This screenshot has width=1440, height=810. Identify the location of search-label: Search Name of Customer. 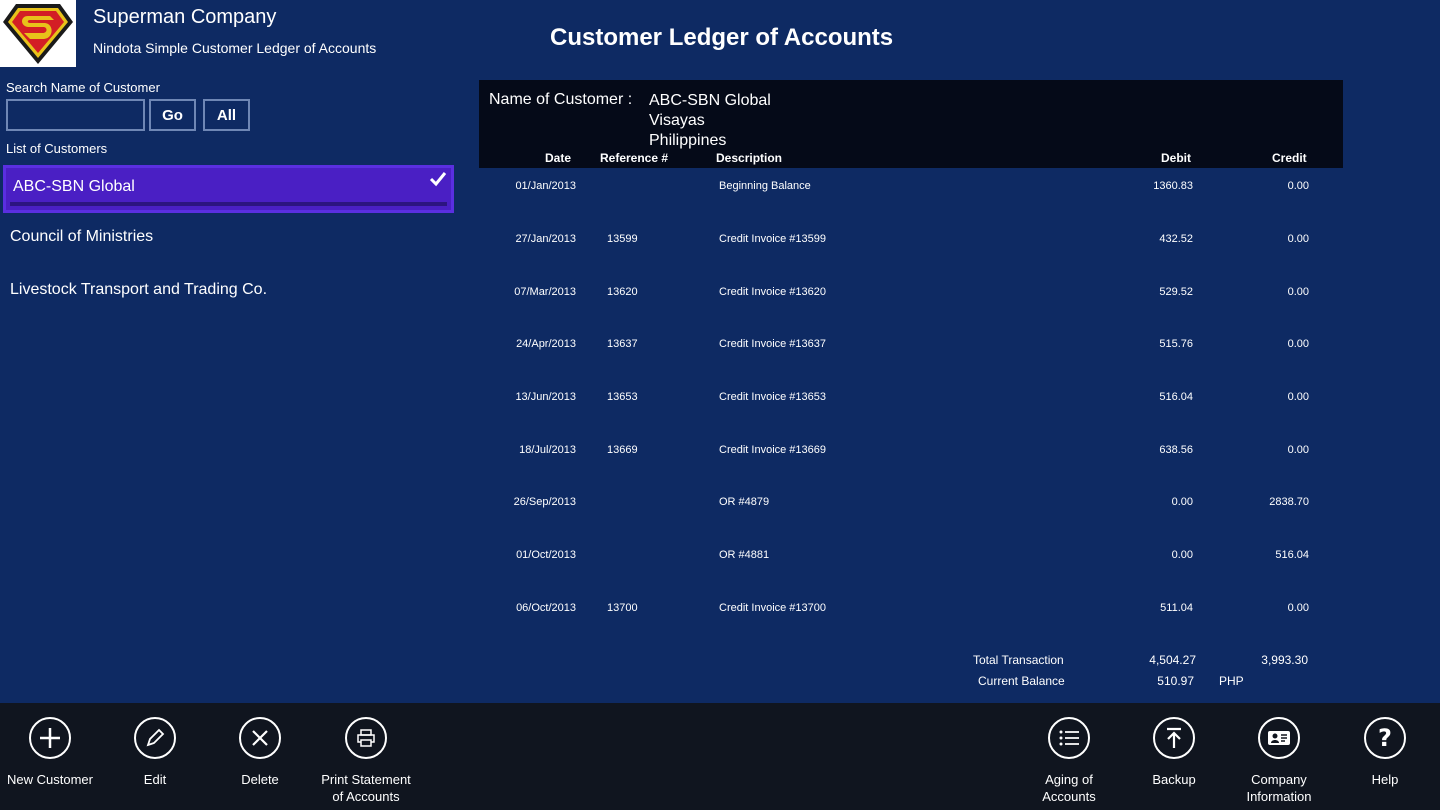
(83, 87).